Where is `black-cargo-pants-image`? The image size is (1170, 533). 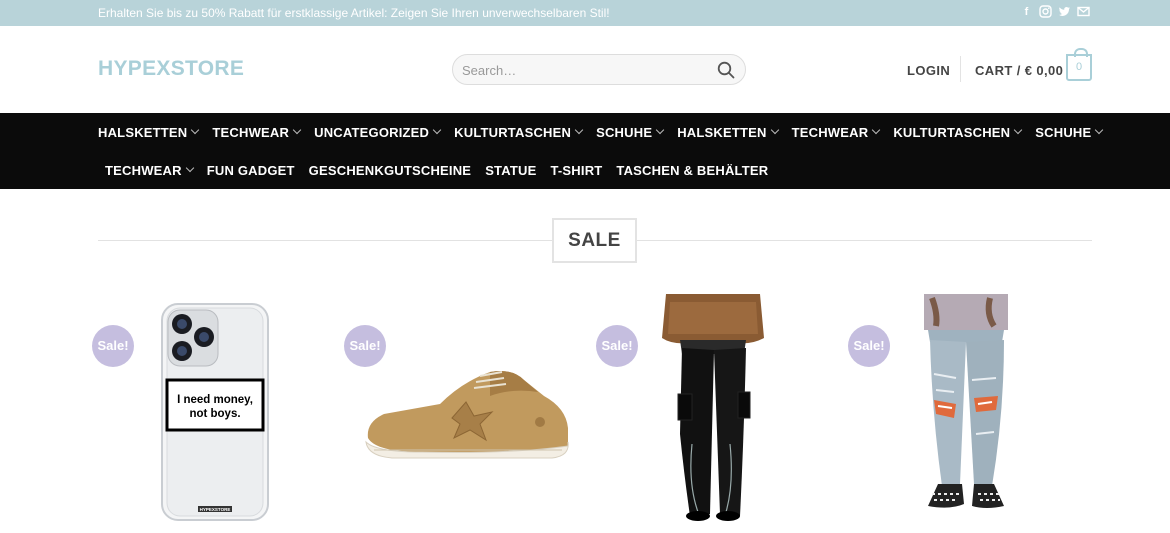
black-cargo-pants-image is located at coordinates (713, 408).